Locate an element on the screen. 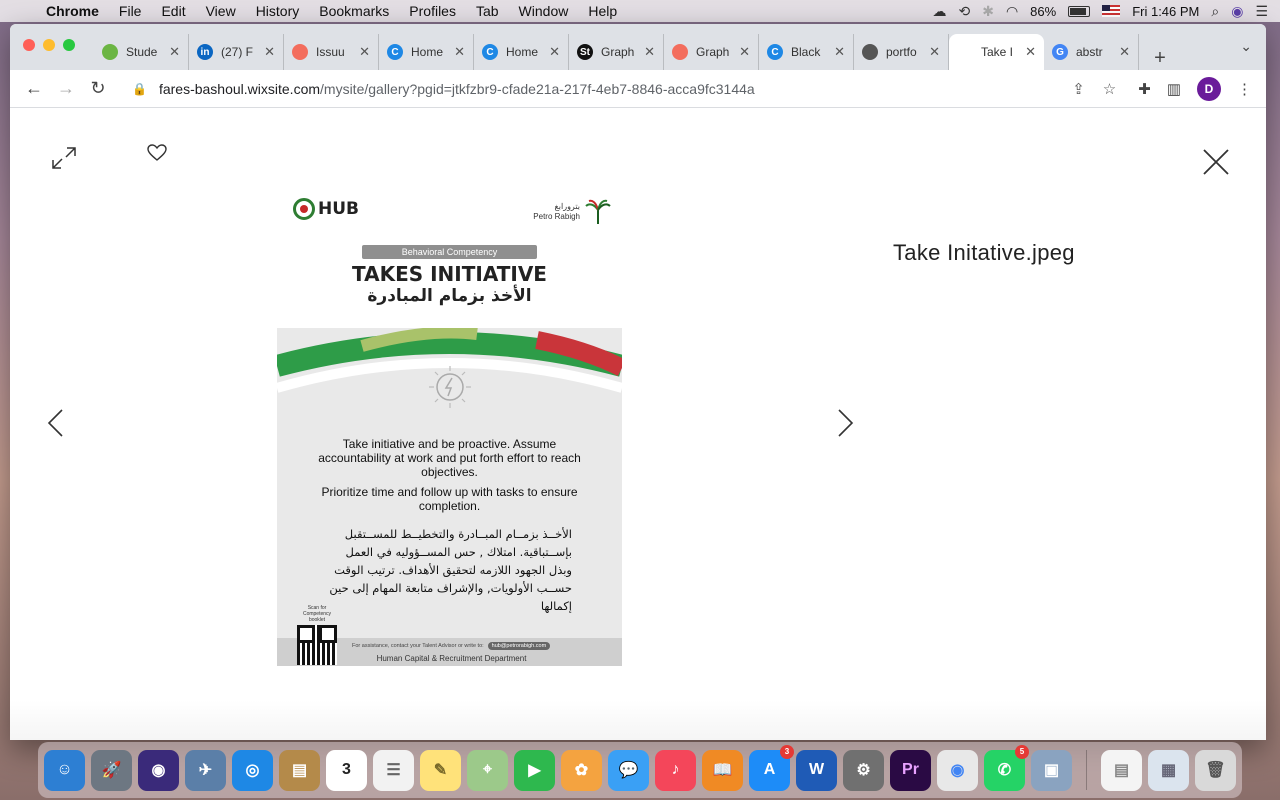 Image resolution: width=1280 pixels, height=800 pixels. new-tab-button: + is located at coordinates (1160, 58).